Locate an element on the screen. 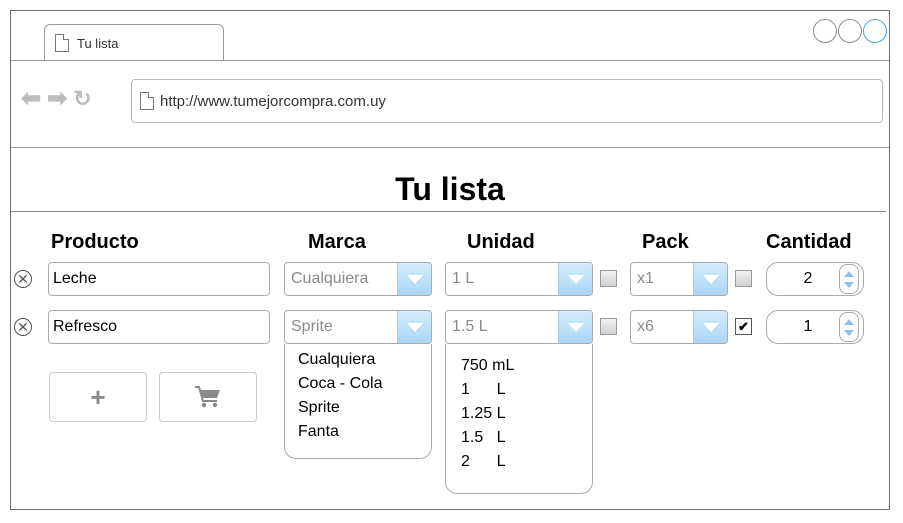 Image resolution: width=903 pixels, height=523 pixels. brand-select: Cualquiera is located at coordinates (358, 279).